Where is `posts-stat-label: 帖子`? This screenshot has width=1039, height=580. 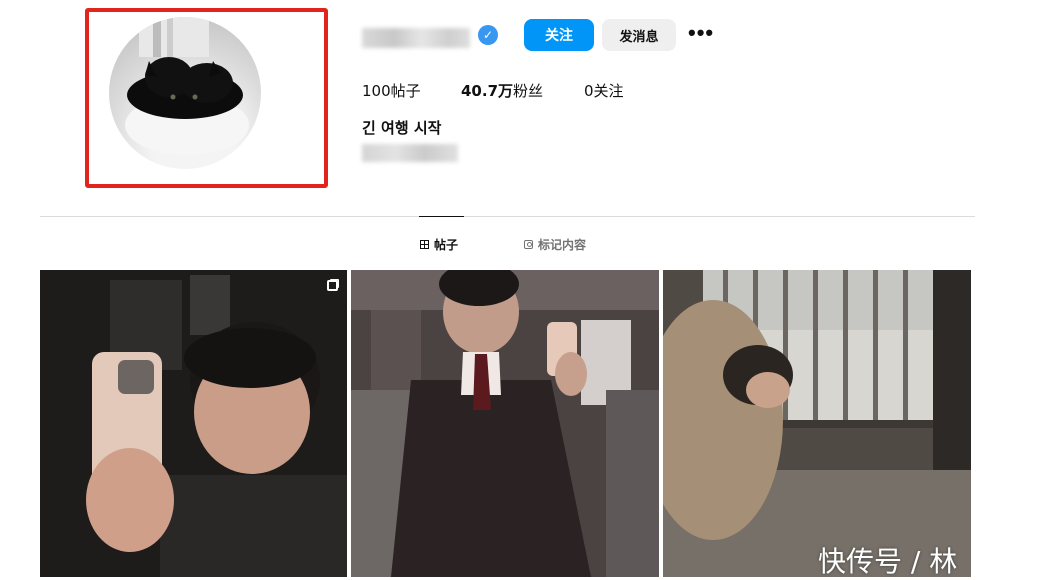
posts-stat-label: 帖子 is located at coordinates (405, 91).